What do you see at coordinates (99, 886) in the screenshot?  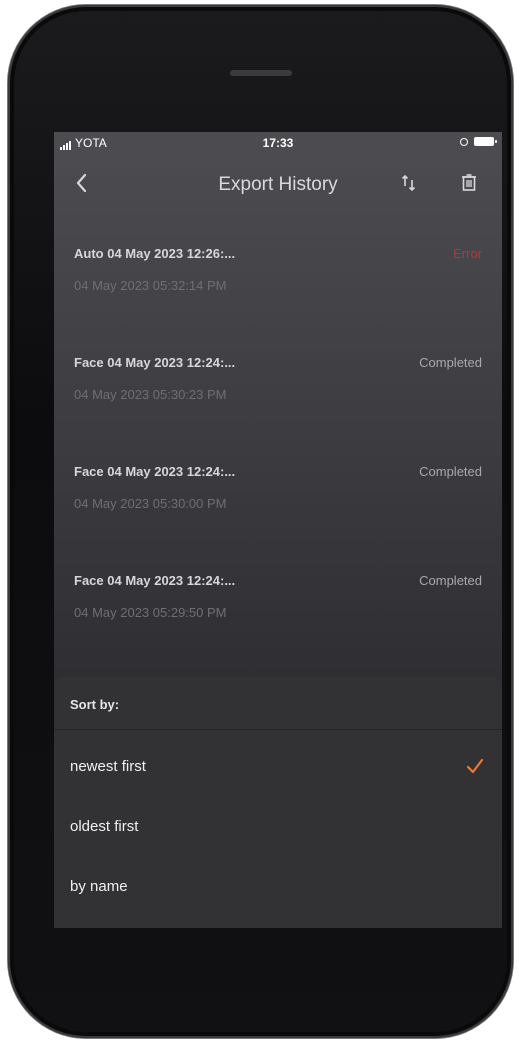 I see `sort-option-label: by name` at bounding box center [99, 886].